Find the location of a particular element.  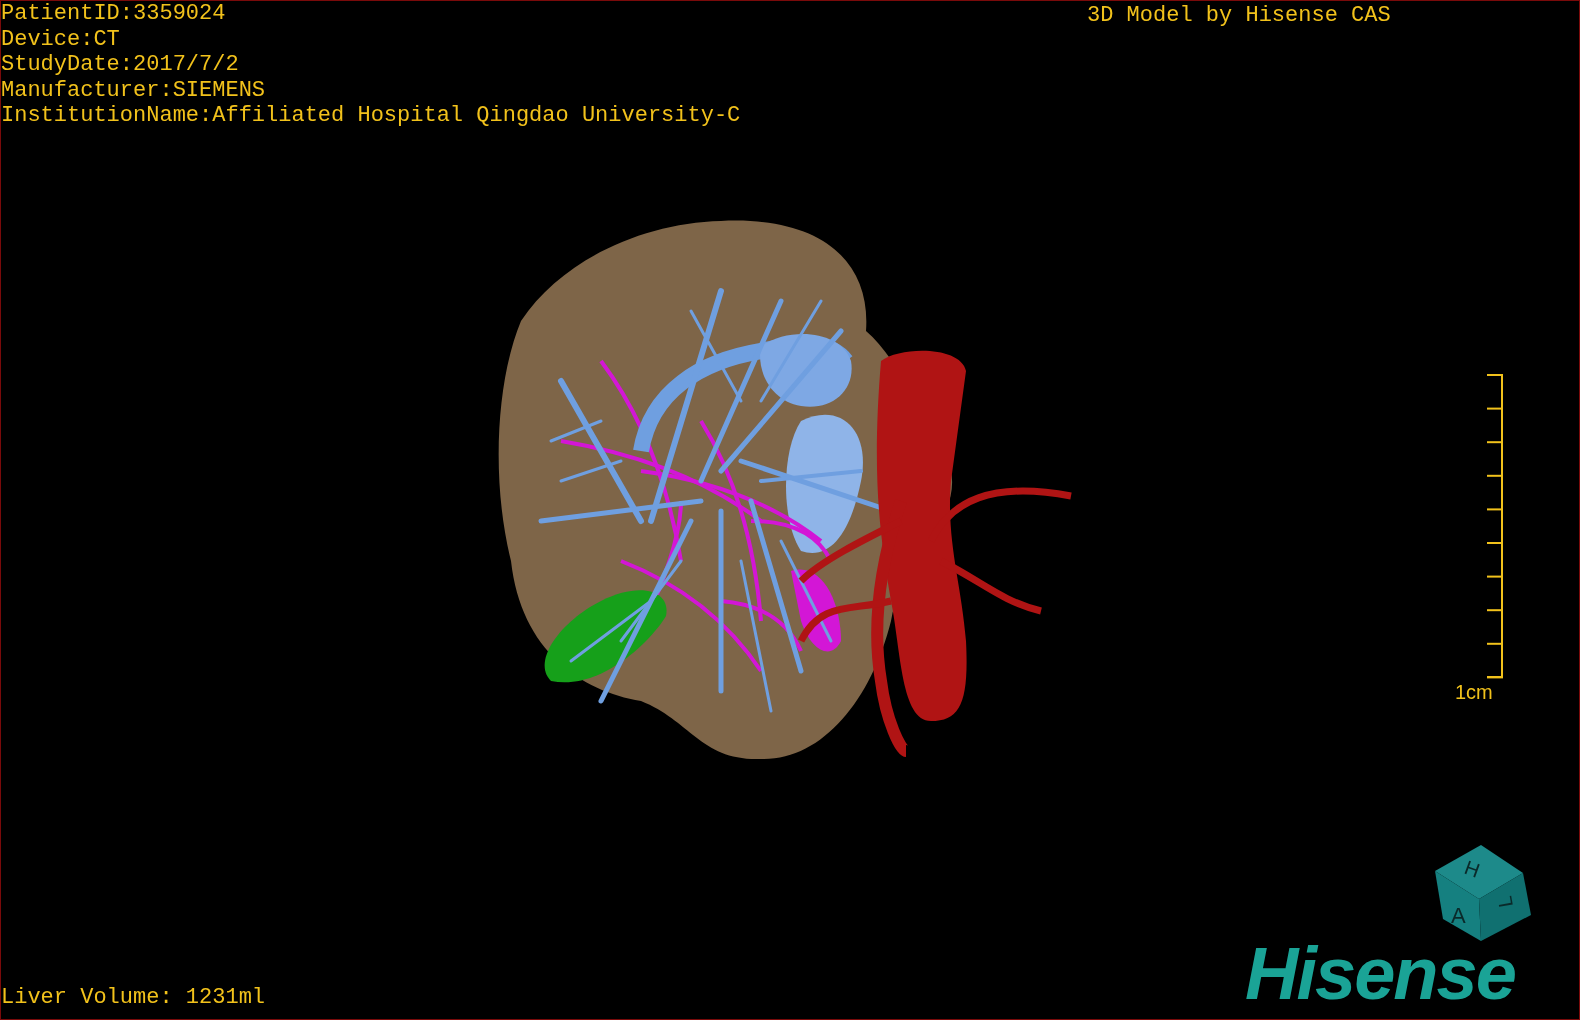

info-text: PatientID:3359024 is located at coordinates (114, 14).